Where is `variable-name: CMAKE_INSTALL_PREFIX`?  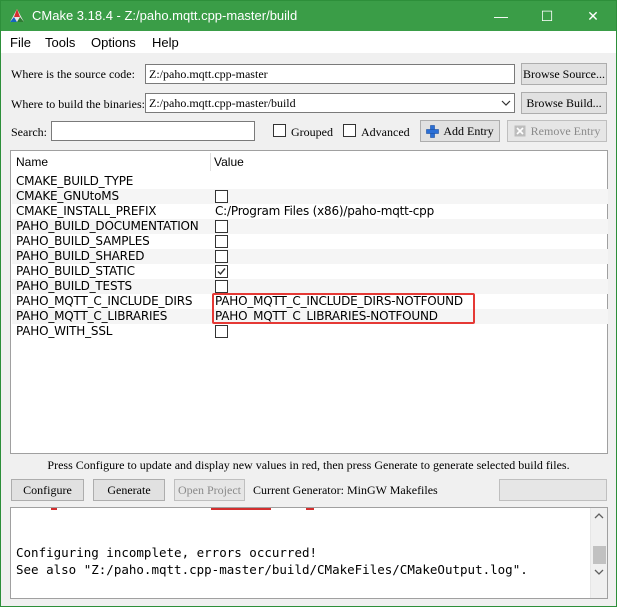 variable-name: CMAKE_INSTALL_PREFIX is located at coordinates (86, 211).